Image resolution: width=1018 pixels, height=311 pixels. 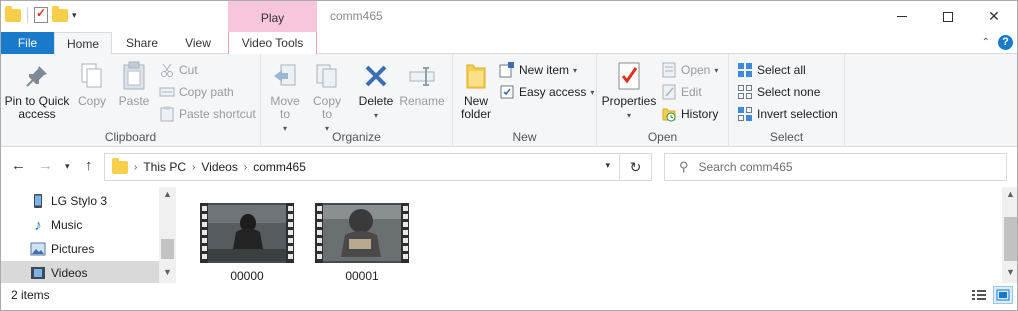 I want to click on video-frame-image, so click(x=247, y=233).